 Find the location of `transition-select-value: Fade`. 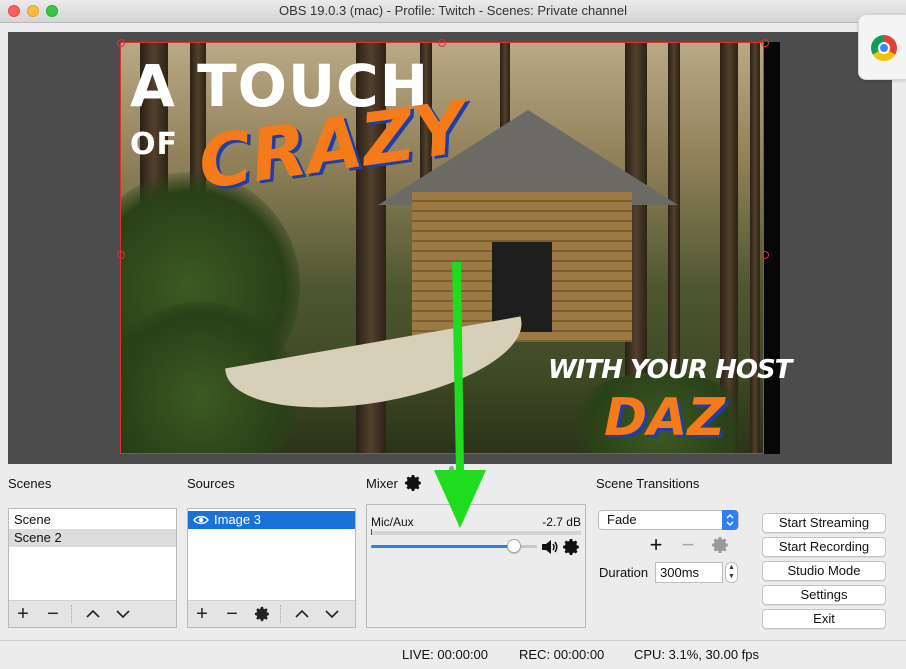

transition-select-value: Fade is located at coordinates (622, 519).